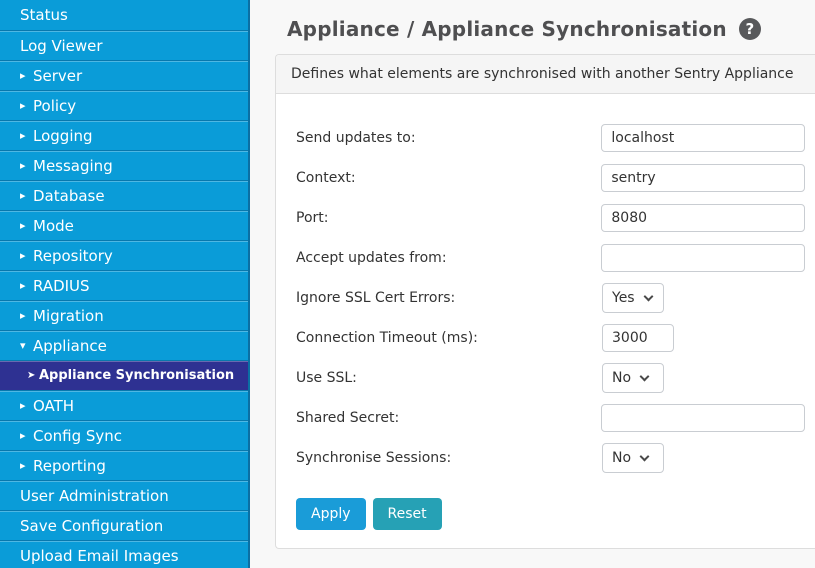 Image resolution: width=815 pixels, height=568 pixels. Describe the element at coordinates (550, 514) in the screenshot. I see `form-actions: Apply Reset` at that location.